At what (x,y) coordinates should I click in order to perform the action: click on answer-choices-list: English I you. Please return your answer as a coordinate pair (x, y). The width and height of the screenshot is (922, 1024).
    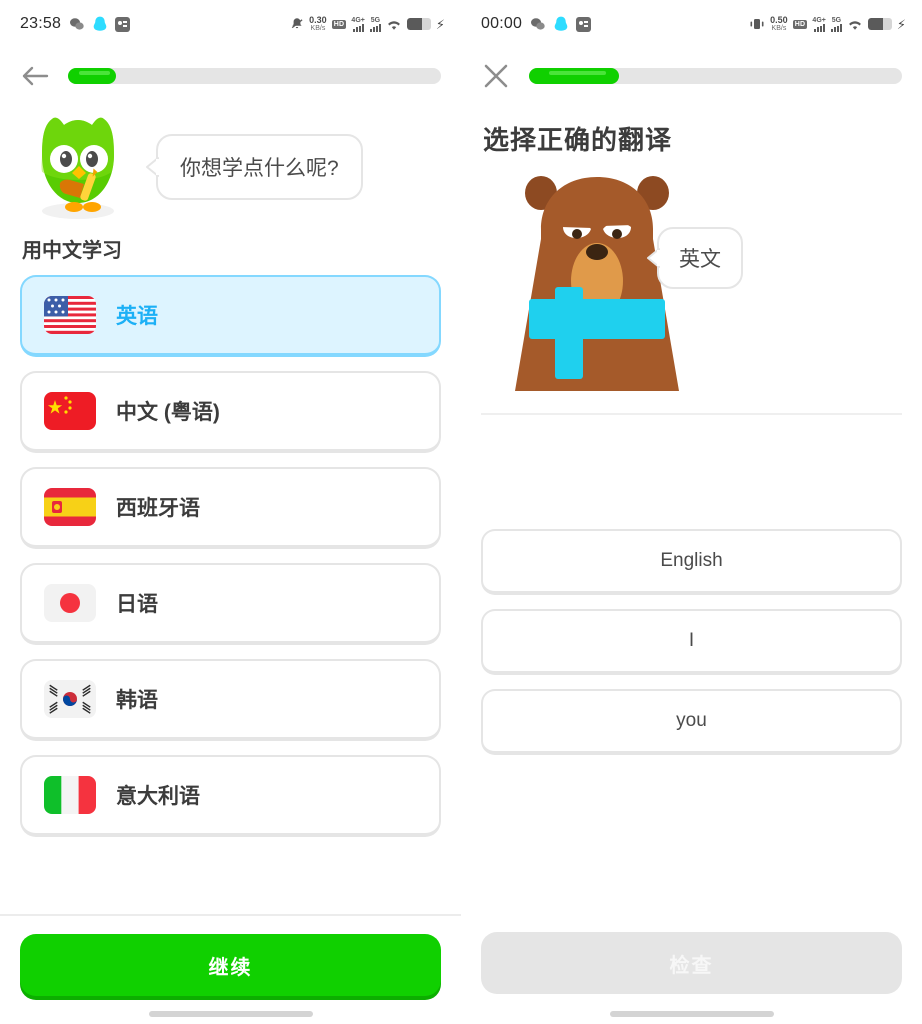
    Looking at the image, I should click on (691, 642).